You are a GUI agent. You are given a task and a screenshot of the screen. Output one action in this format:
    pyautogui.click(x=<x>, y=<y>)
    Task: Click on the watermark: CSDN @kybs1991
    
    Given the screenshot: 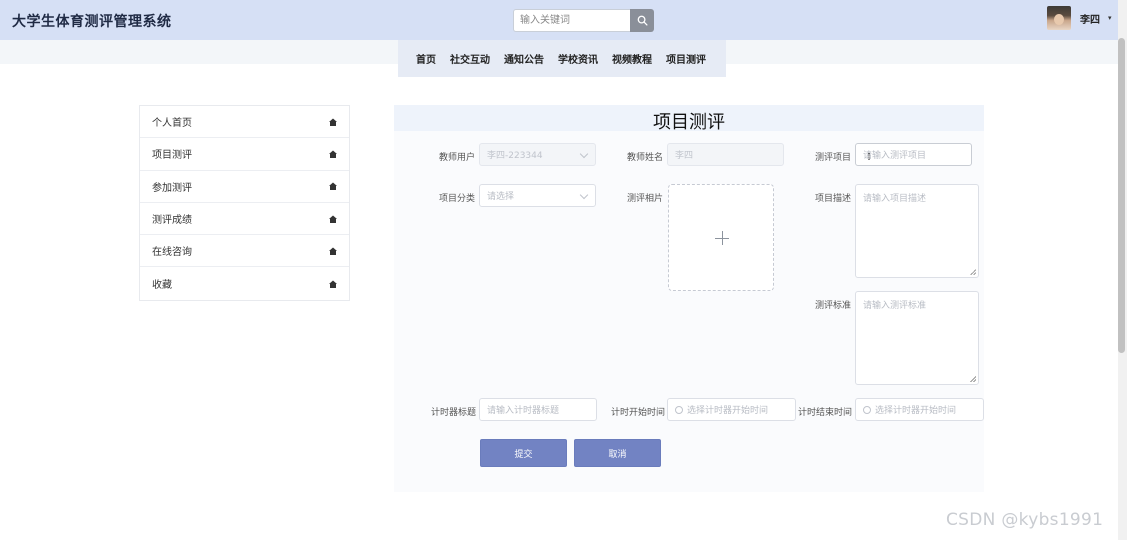 What is the action you would take?
    pyautogui.click(x=1025, y=520)
    